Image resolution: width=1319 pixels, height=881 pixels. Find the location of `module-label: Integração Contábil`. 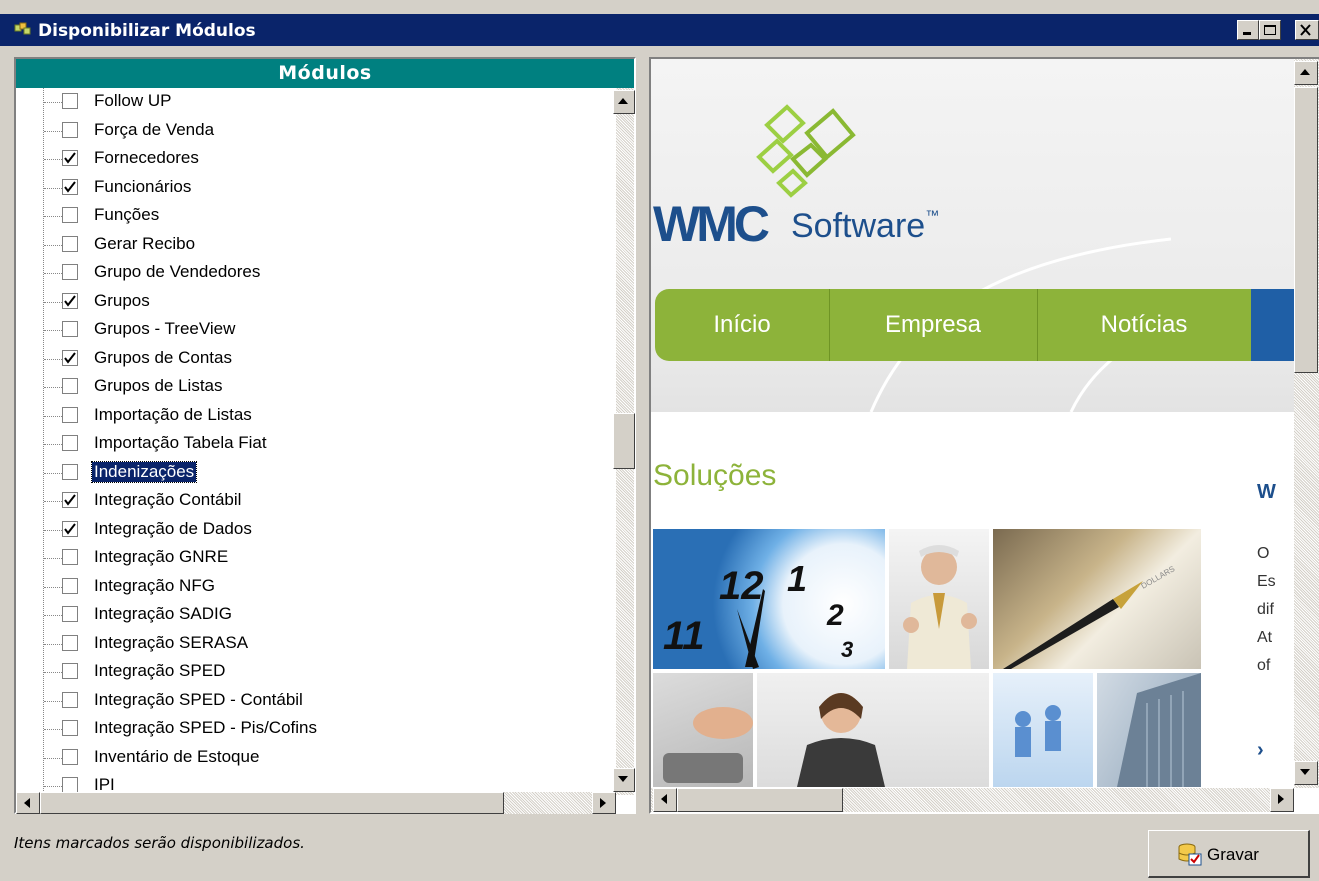

module-label: Integração Contábil is located at coordinates (167, 500).